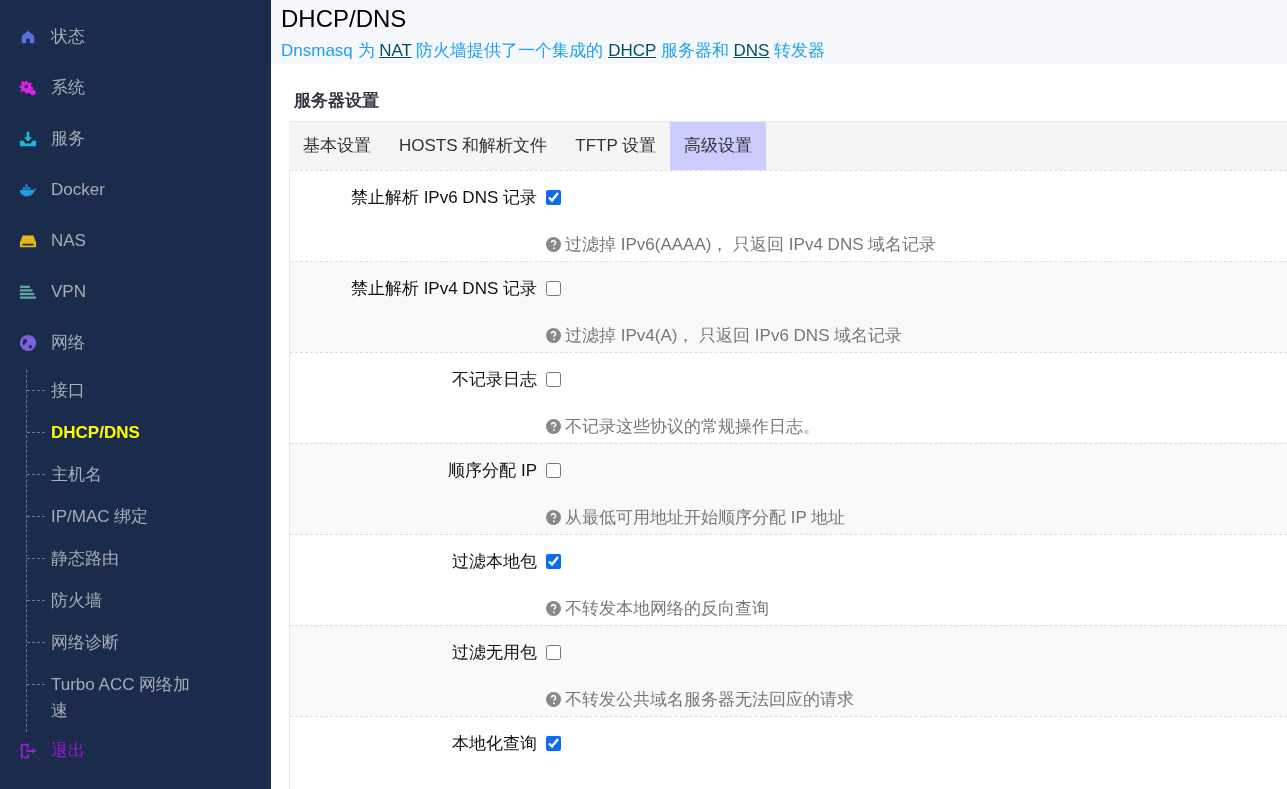 The height and width of the screenshot is (789, 1287). What do you see at coordinates (554, 51) in the screenshot?
I see `page-description: Dnsmasq 为 NAT 防火墙提供了一个集成的 DHCP 服务器和 DNS 转发器` at bounding box center [554, 51].